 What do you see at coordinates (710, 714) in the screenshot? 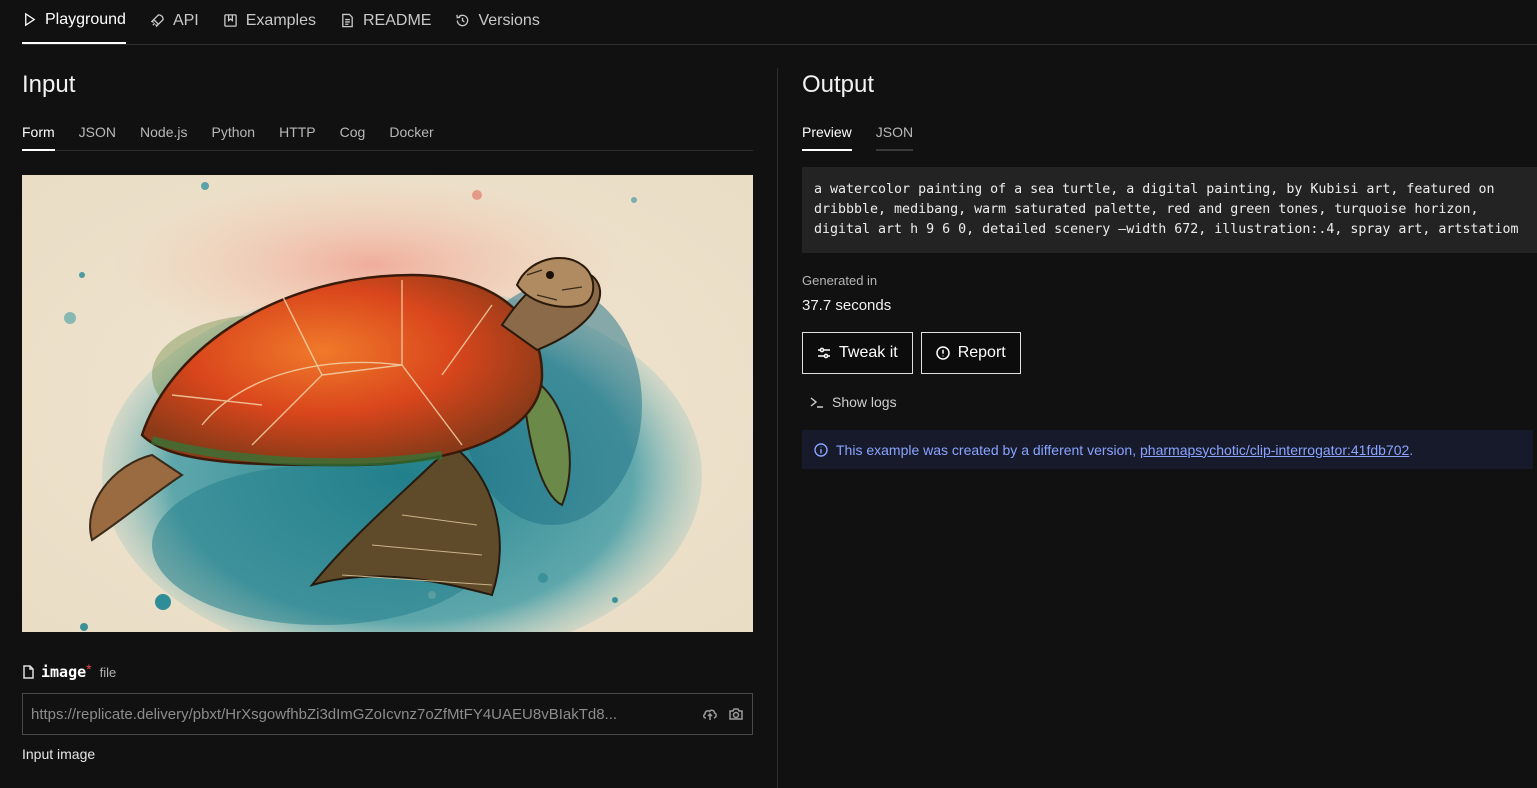
I see `upload-cloud-icon` at bounding box center [710, 714].